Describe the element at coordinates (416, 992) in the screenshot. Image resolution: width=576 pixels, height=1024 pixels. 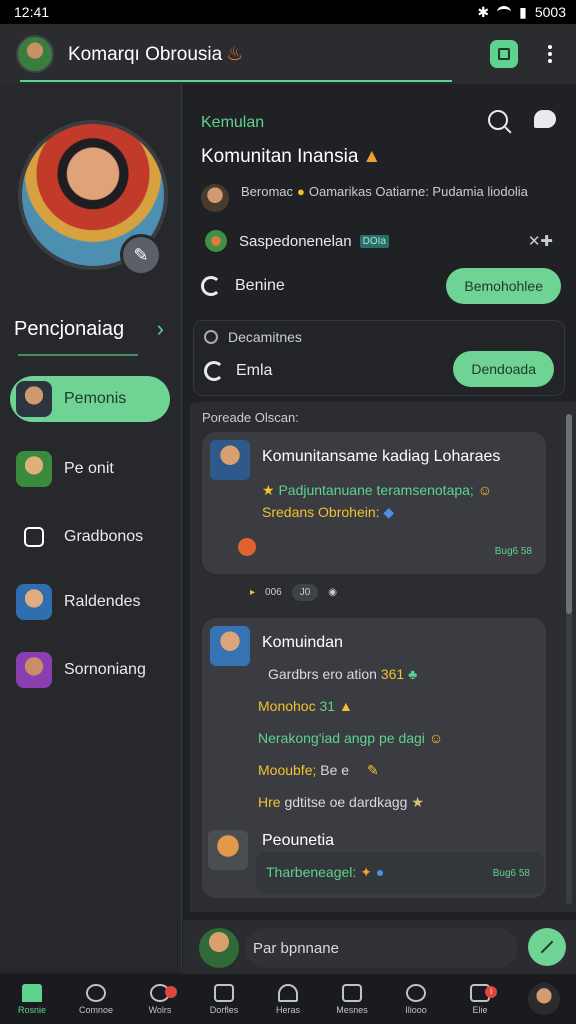
I see `settings-icon` at that location.